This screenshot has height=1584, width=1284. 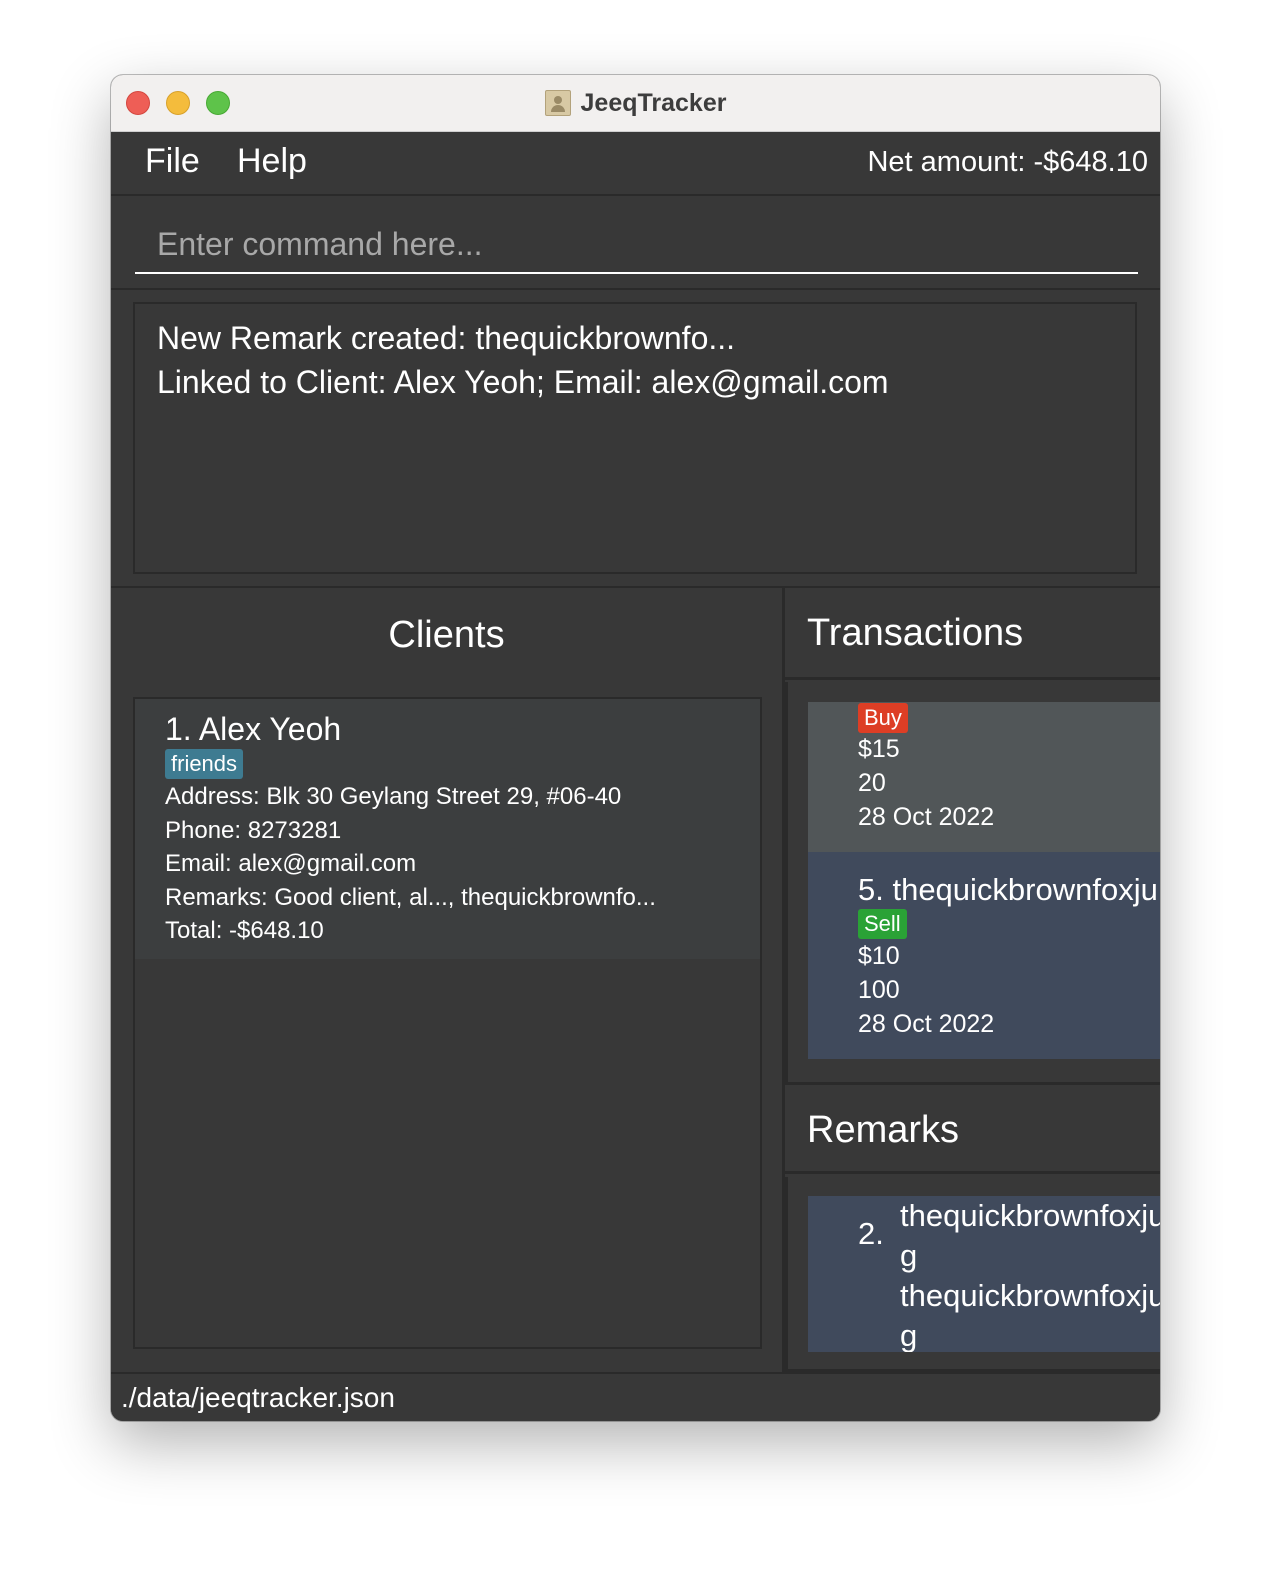 I want to click on title-bar: JeeqTracker, so click(x=635, y=103).